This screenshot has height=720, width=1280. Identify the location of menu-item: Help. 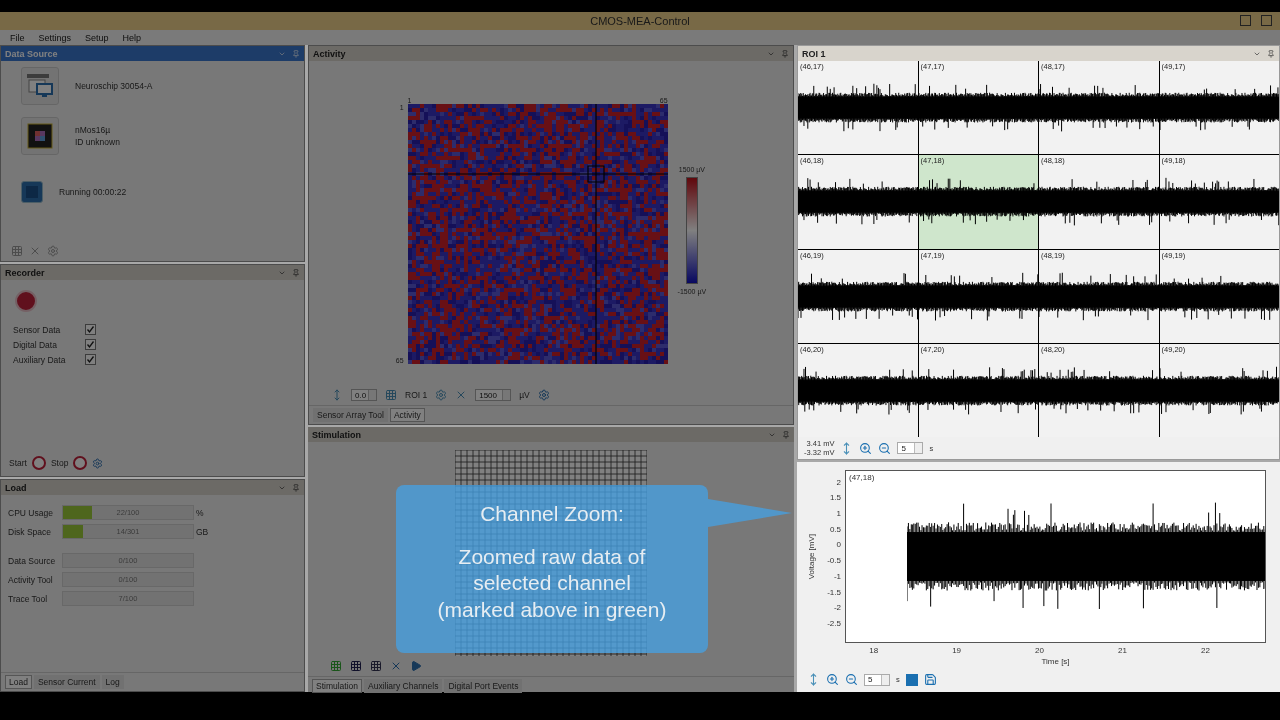
(132, 37).